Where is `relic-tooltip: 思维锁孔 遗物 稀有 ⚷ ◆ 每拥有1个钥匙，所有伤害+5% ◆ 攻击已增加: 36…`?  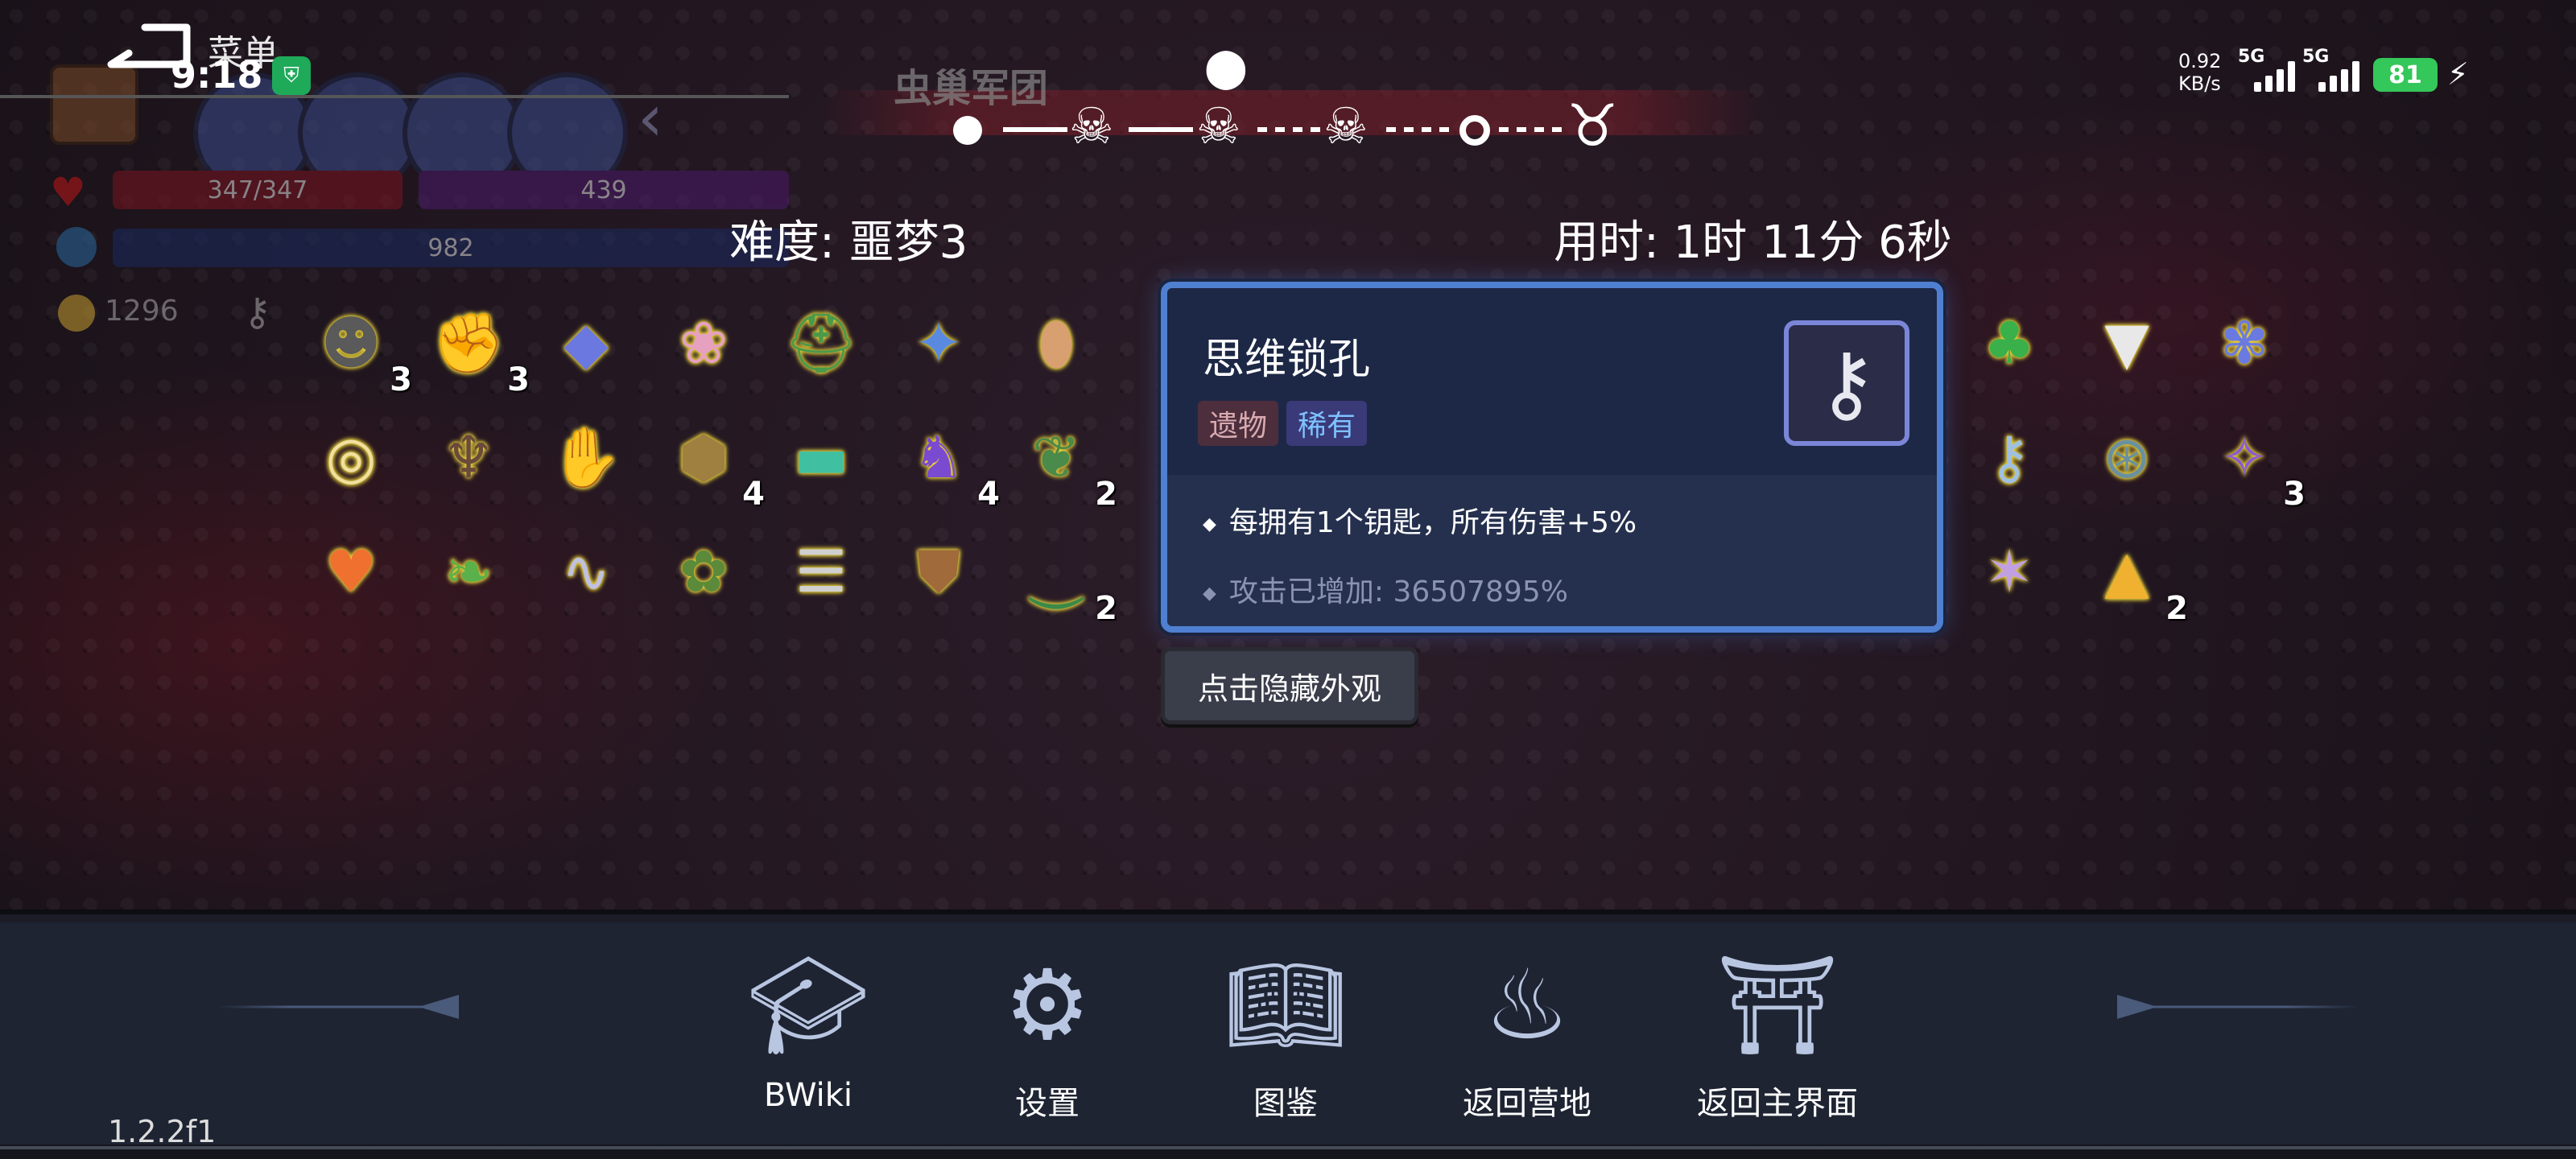 relic-tooltip: 思维锁孔 遗物 稀有 ⚷ ◆ 每拥有1个钥匙，所有伤害+5% ◆ 攻击已增加: 36… is located at coordinates (1552, 457).